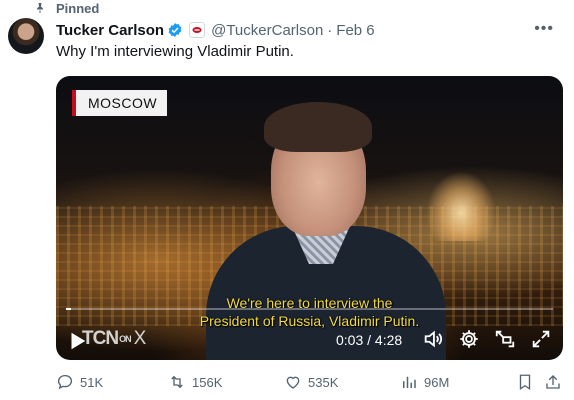 This screenshot has width=574, height=400. I want to click on repost-button: 156K, so click(195, 382).